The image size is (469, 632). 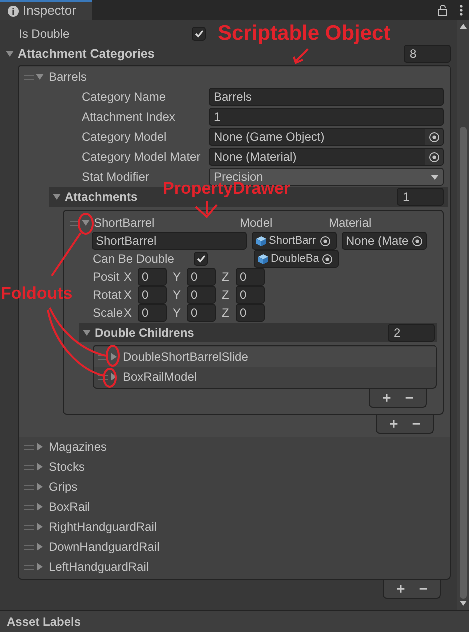 What do you see at coordinates (461, 10) in the screenshot?
I see `more-options-icon` at bounding box center [461, 10].